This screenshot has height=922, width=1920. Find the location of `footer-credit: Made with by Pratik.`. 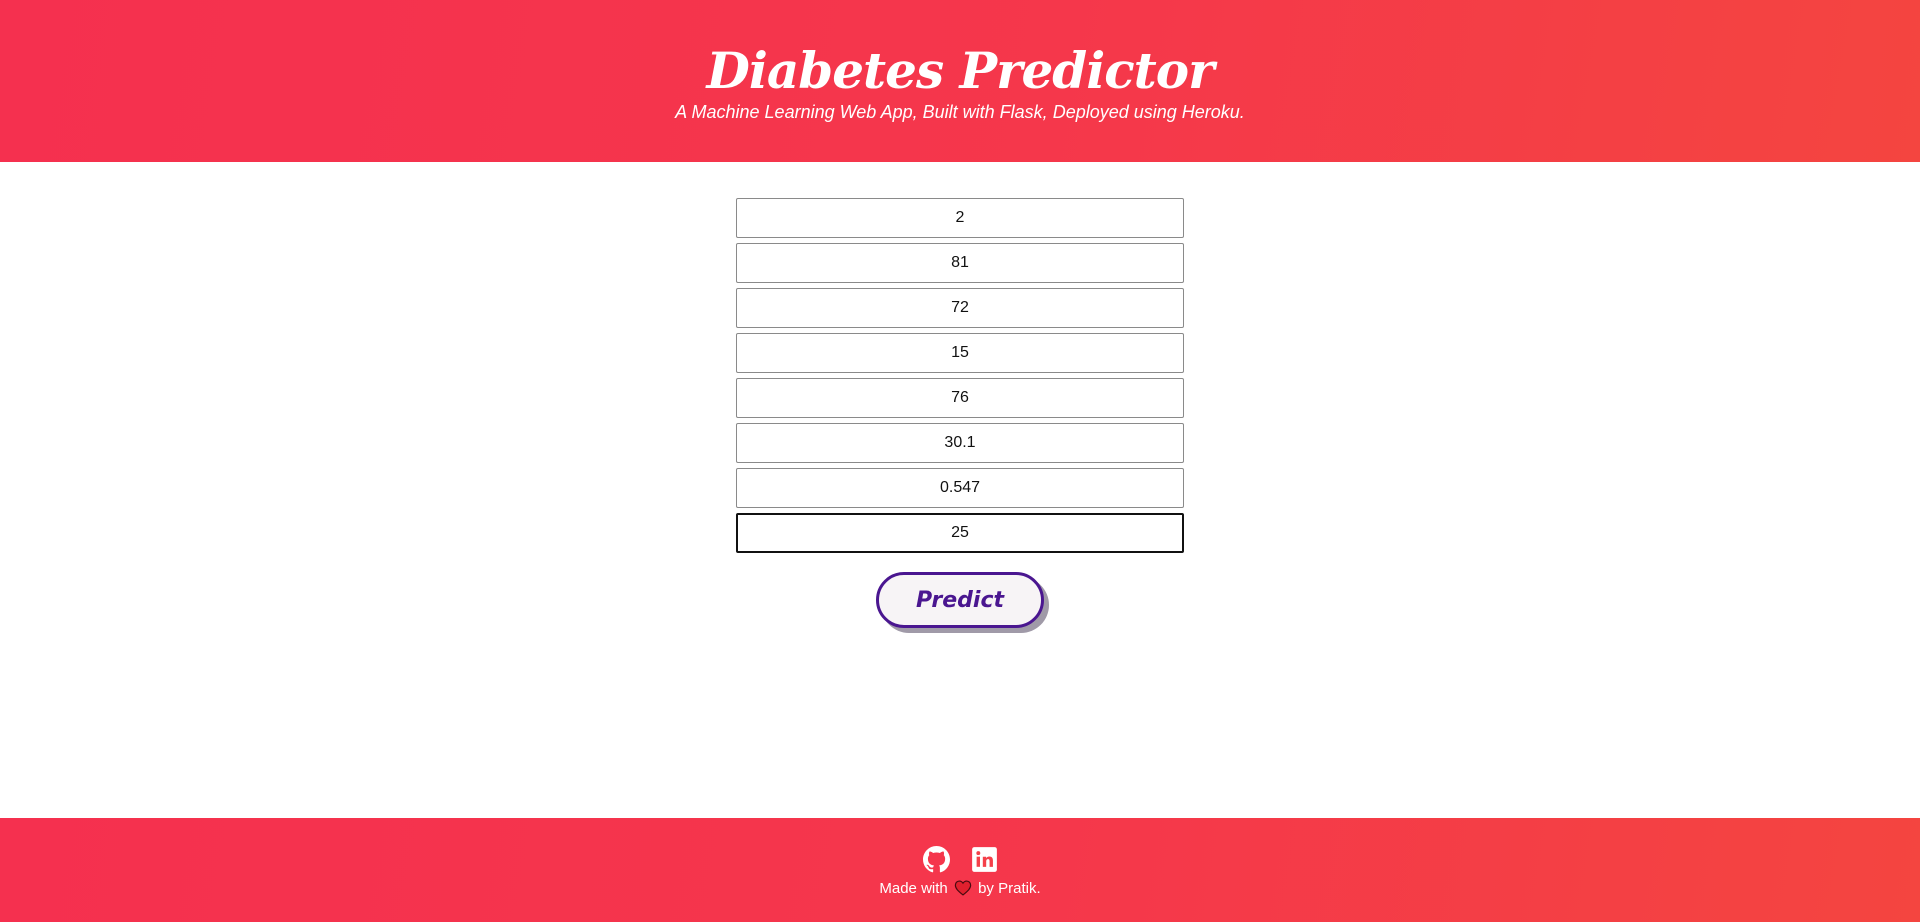

footer-credit: Made with by Pratik. is located at coordinates (960, 889).